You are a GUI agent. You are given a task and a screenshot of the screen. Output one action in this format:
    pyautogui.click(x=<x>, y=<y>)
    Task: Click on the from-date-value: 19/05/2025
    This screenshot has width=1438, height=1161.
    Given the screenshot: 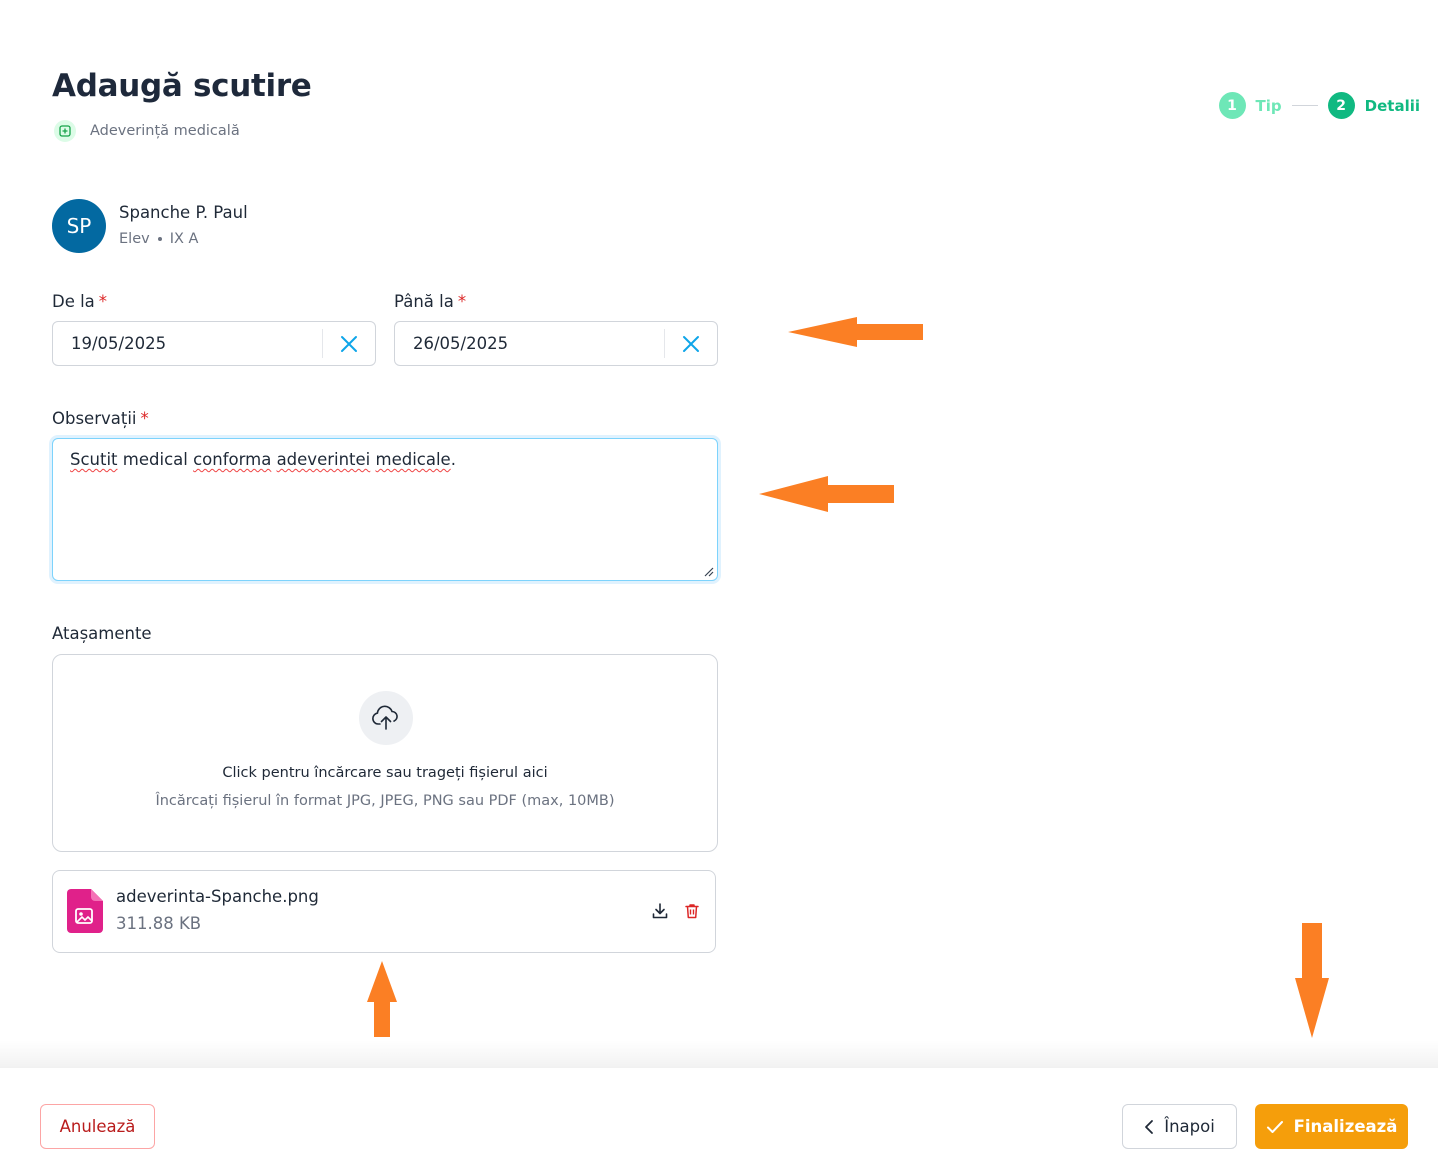 What is the action you would take?
    pyautogui.click(x=187, y=343)
    